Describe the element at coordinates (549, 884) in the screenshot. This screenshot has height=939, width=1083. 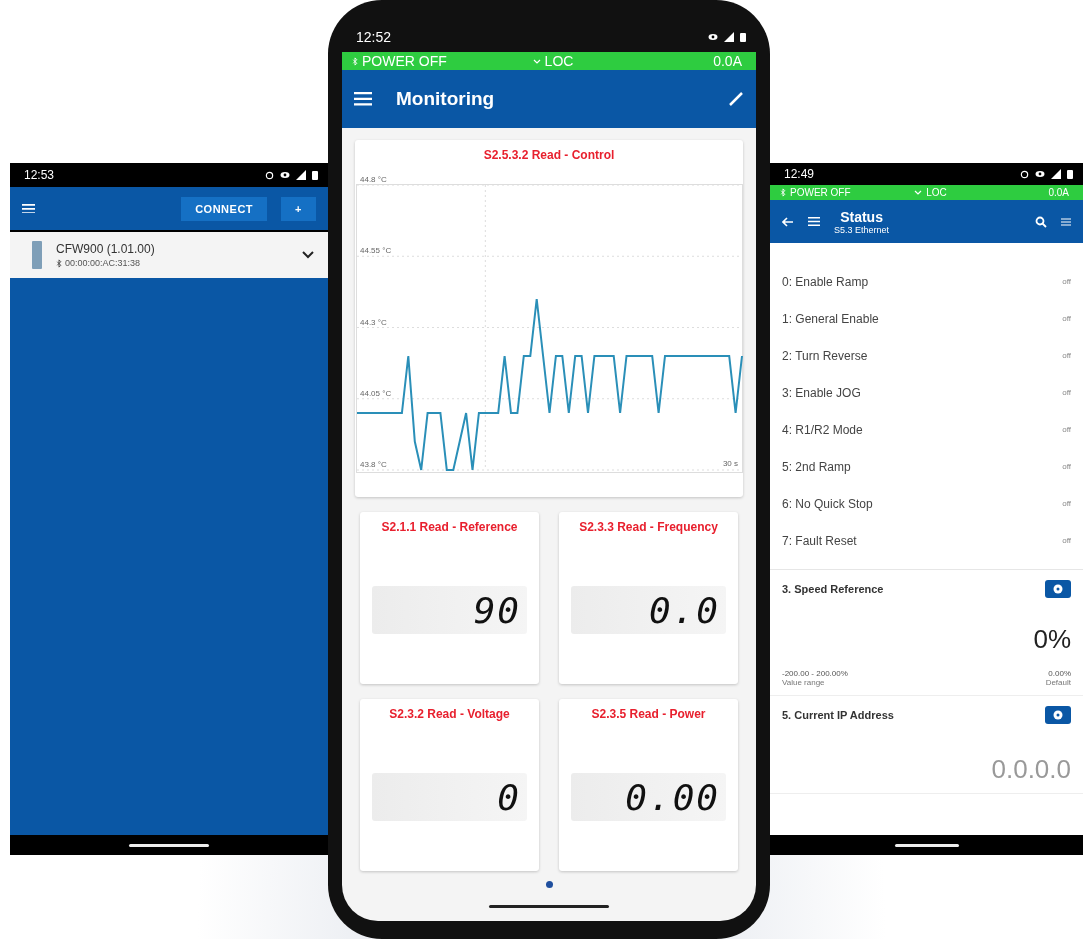
I see `page-indicator` at that location.